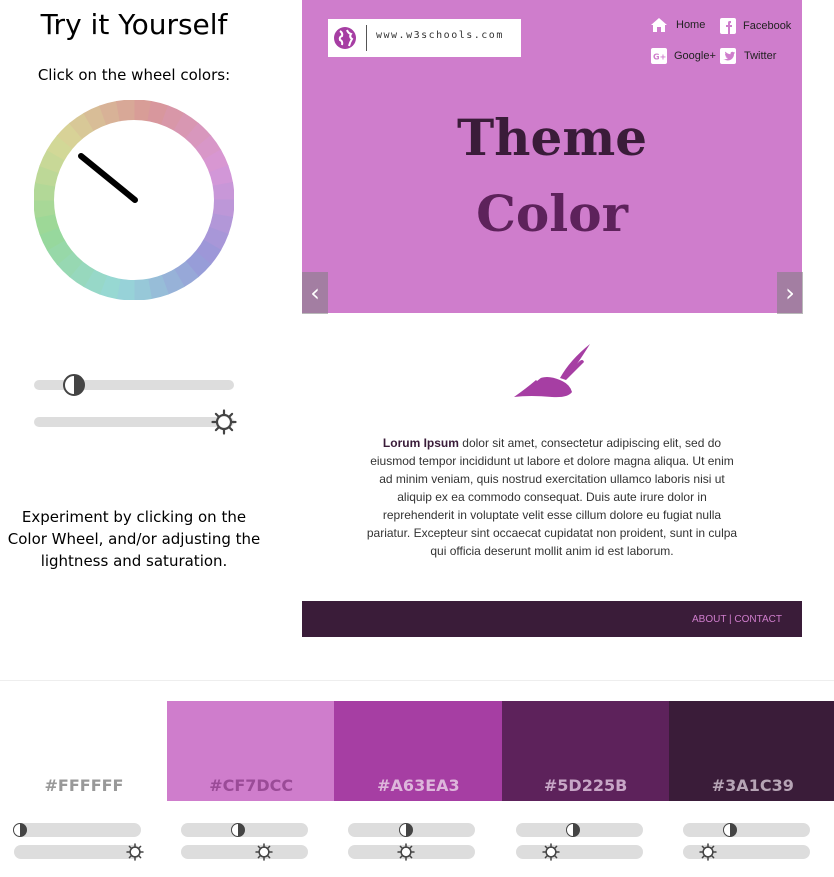 The image size is (834, 877). Describe the element at coordinates (420, 443) in the screenshot. I see `lorem-bold: Lorum Ipsum` at that location.